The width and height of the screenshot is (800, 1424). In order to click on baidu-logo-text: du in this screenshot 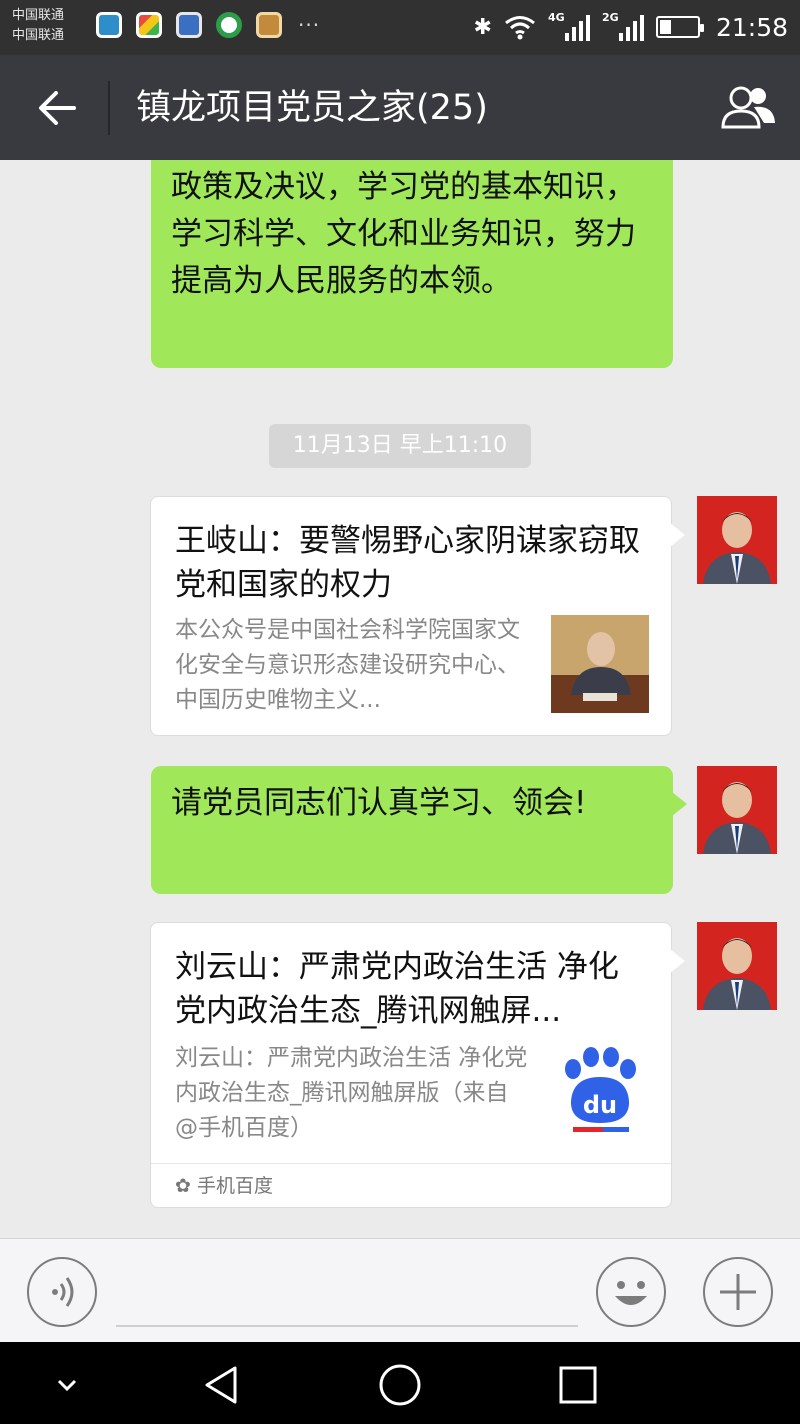, I will do `click(600, 1105)`.